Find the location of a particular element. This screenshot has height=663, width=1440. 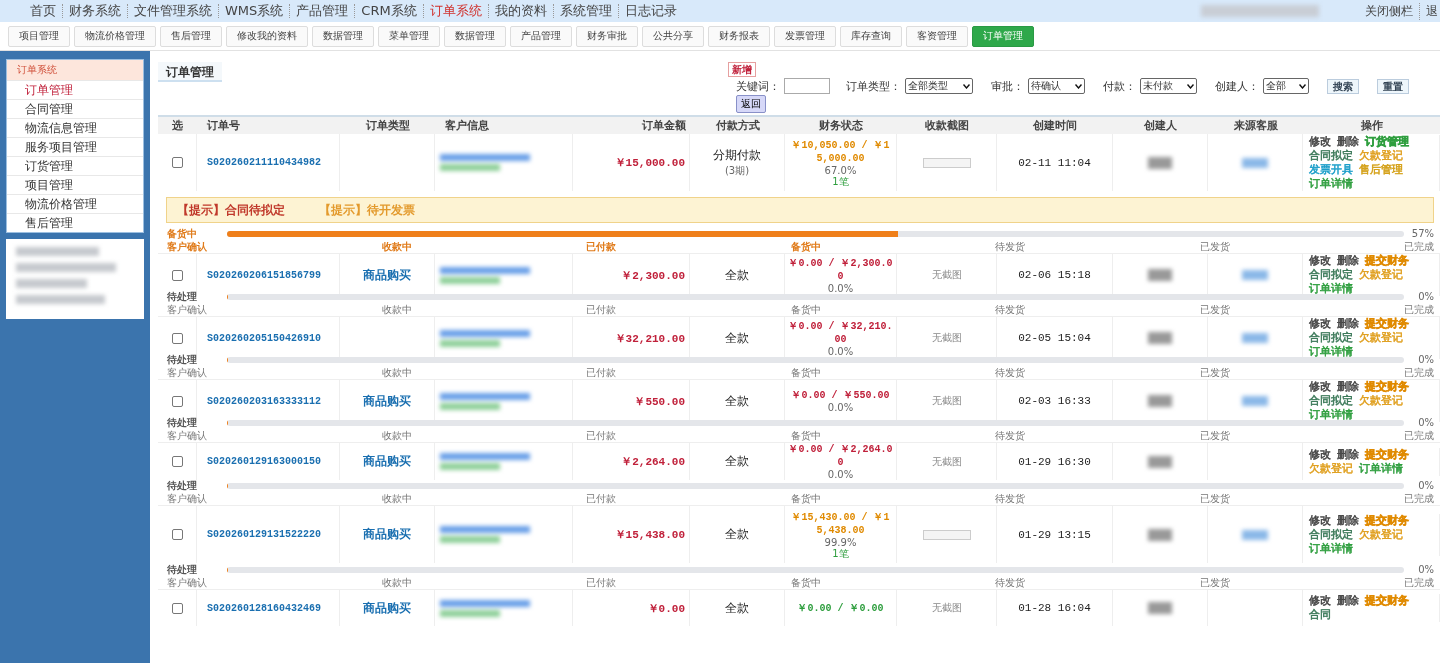

sidebar-item: 项目管理 is located at coordinates (75, 184).